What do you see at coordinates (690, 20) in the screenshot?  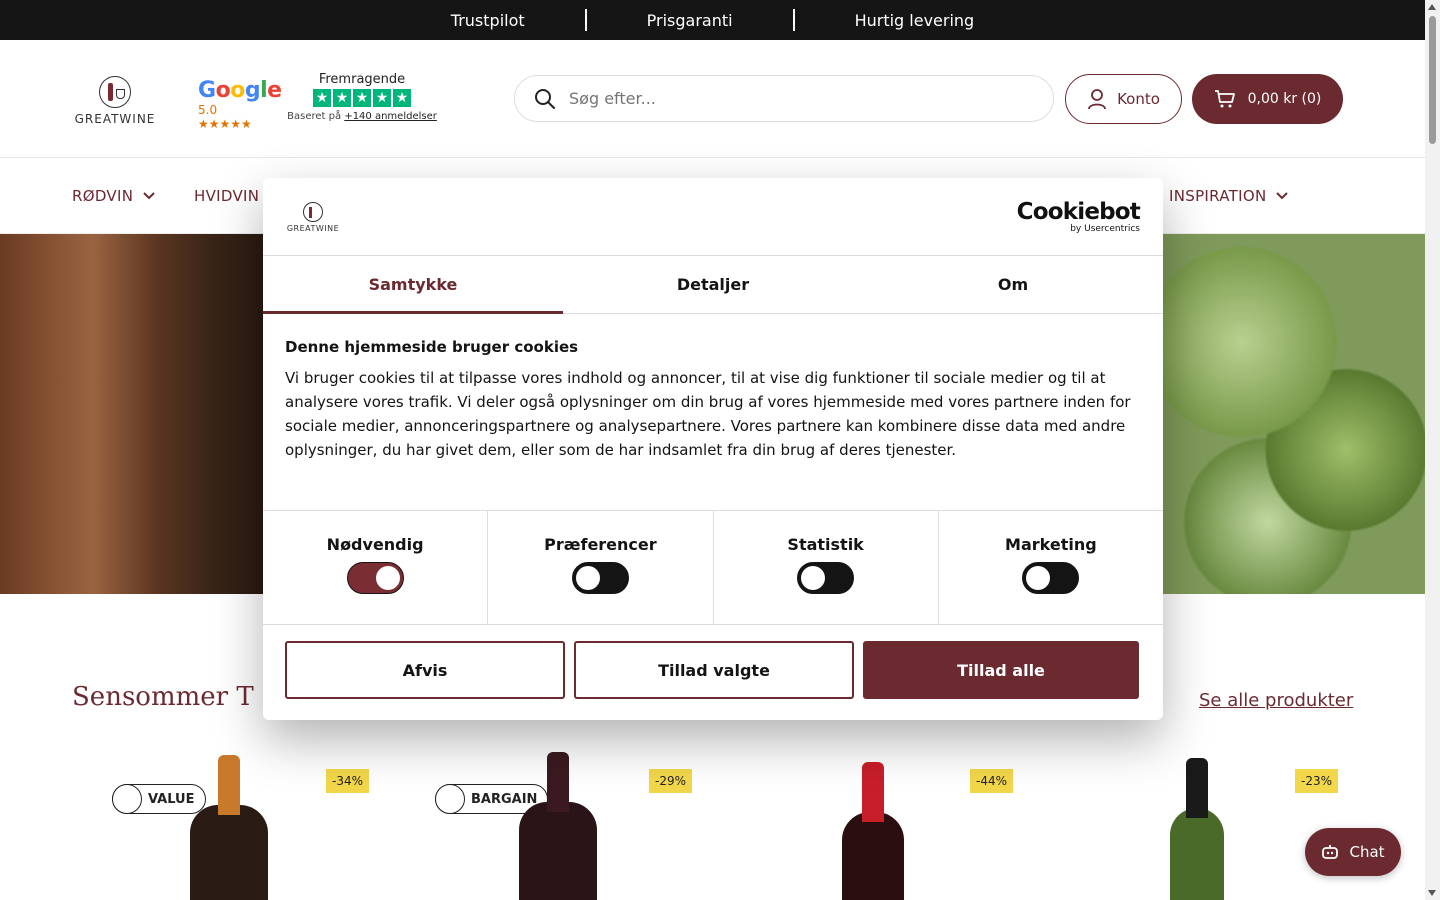 I see `topbar-prisgaranti: Prisgaranti` at bounding box center [690, 20].